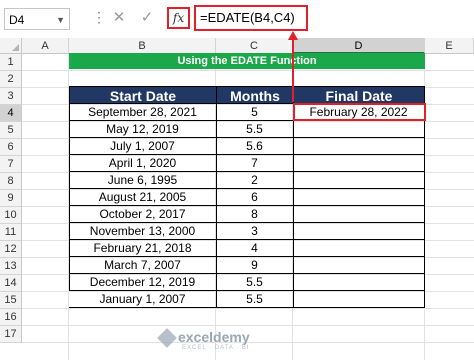 This screenshot has width=474, height=362. What do you see at coordinates (143, 282) in the screenshot?
I see `cell-start-date: December 12, 2019` at bounding box center [143, 282].